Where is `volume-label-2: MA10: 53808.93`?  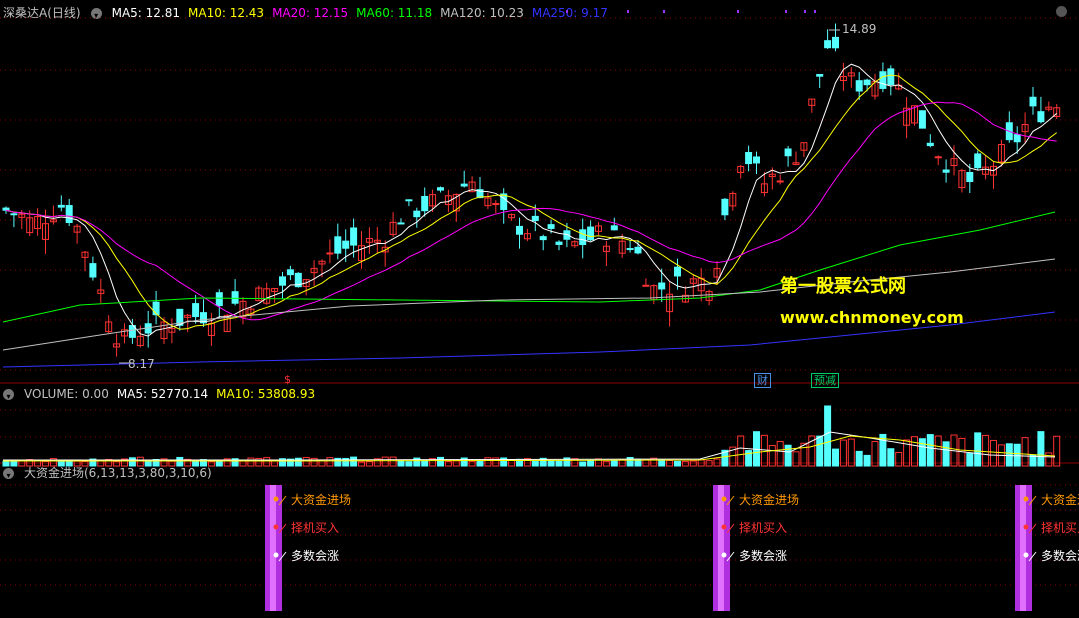
volume-label-2: MA10: 53808.93 is located at coordinates (266, 394).